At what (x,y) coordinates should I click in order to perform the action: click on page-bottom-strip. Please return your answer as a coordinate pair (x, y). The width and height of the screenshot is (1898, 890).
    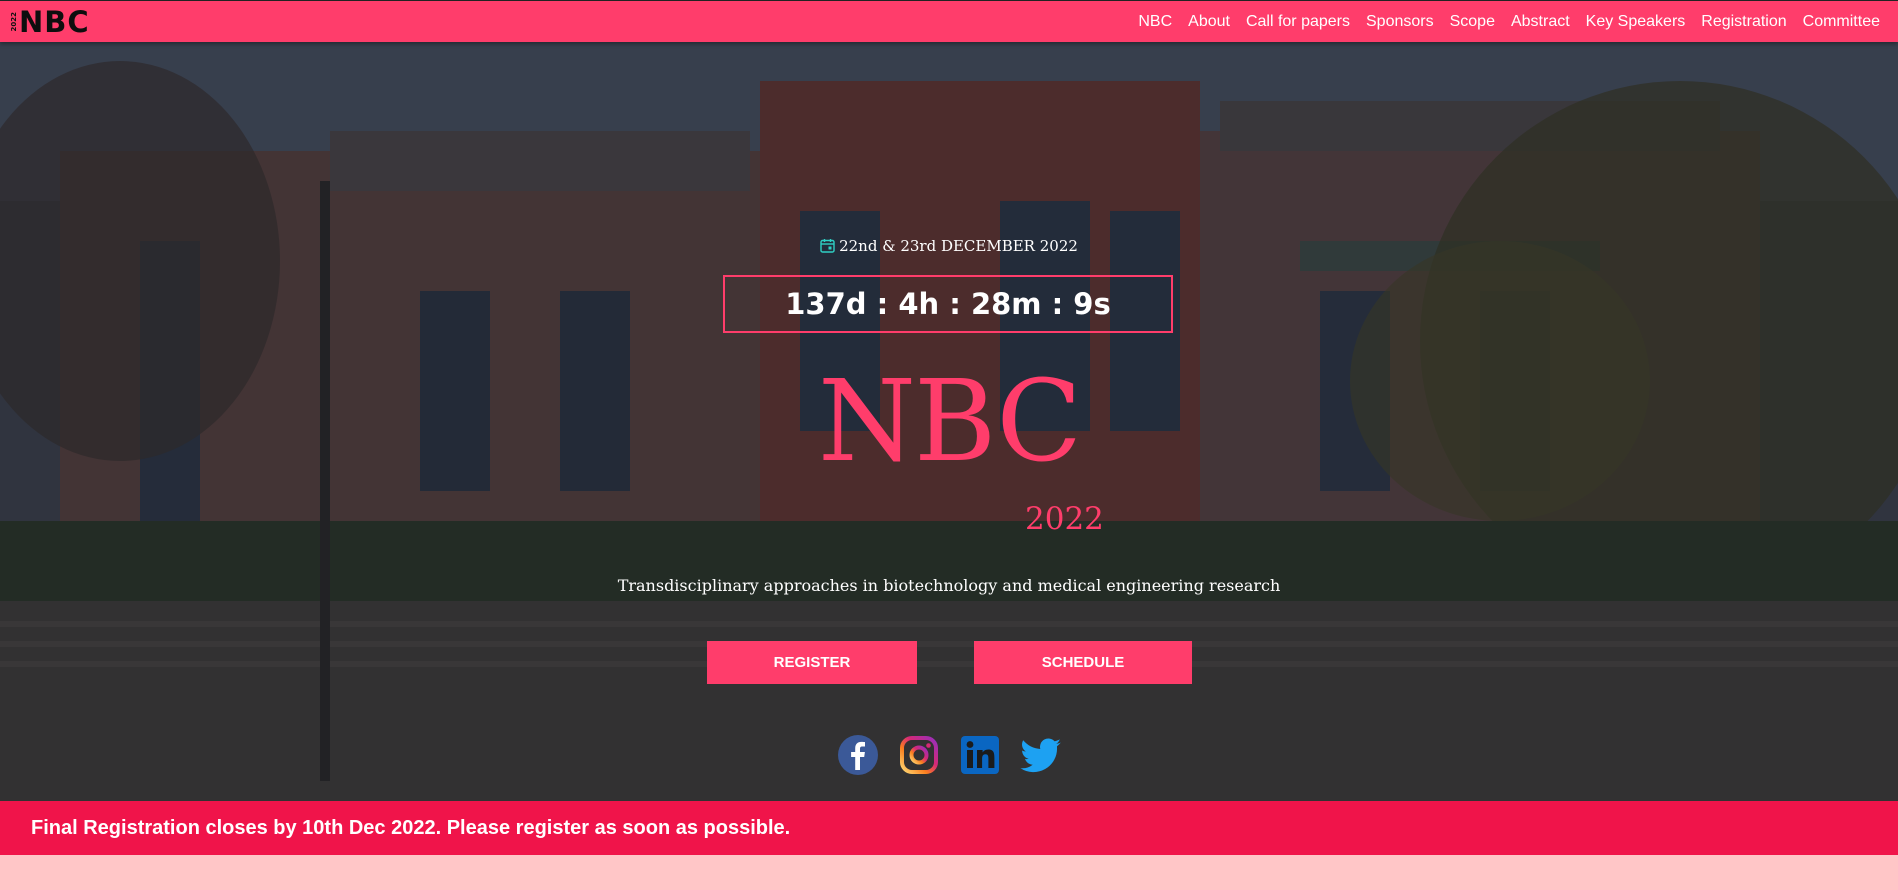
    Looking at the image, I should click on (949, 872).